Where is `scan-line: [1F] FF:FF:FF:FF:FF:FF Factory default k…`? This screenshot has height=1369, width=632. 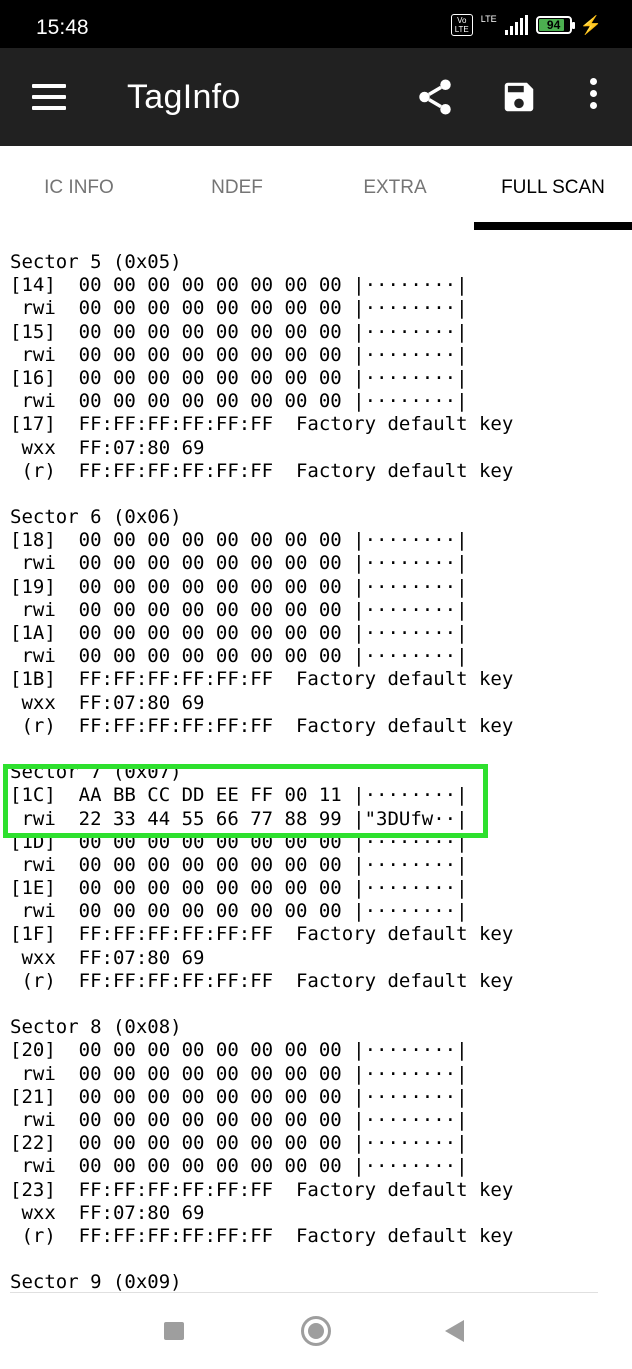 scan-line: [1F] FF:FF:FF:FF:FF:FF Factory default k… is located at coordinates (262, 934).